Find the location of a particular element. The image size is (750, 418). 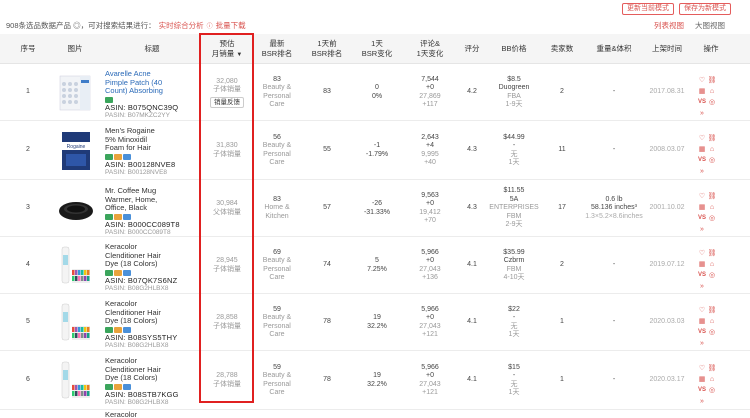

col-bsr-1d: 1天前 BSR排名 is located at coordinates (327, 49).